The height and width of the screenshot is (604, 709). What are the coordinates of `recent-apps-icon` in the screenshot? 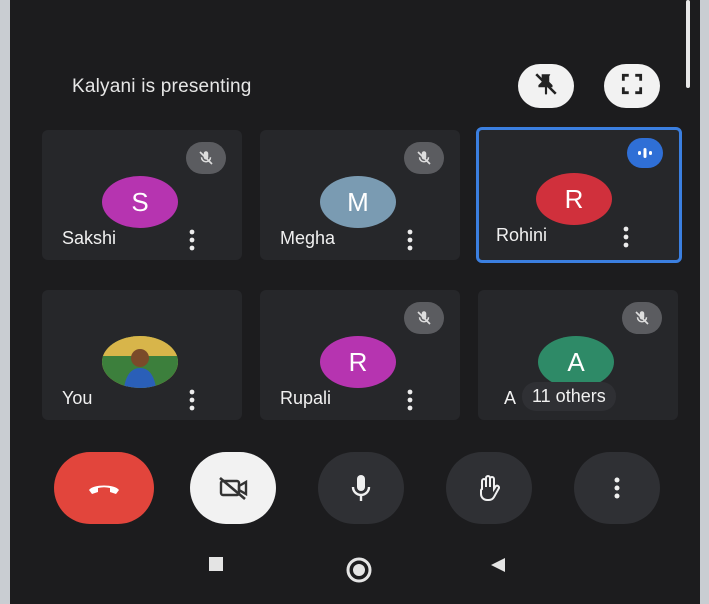 It's located at (216, 564).